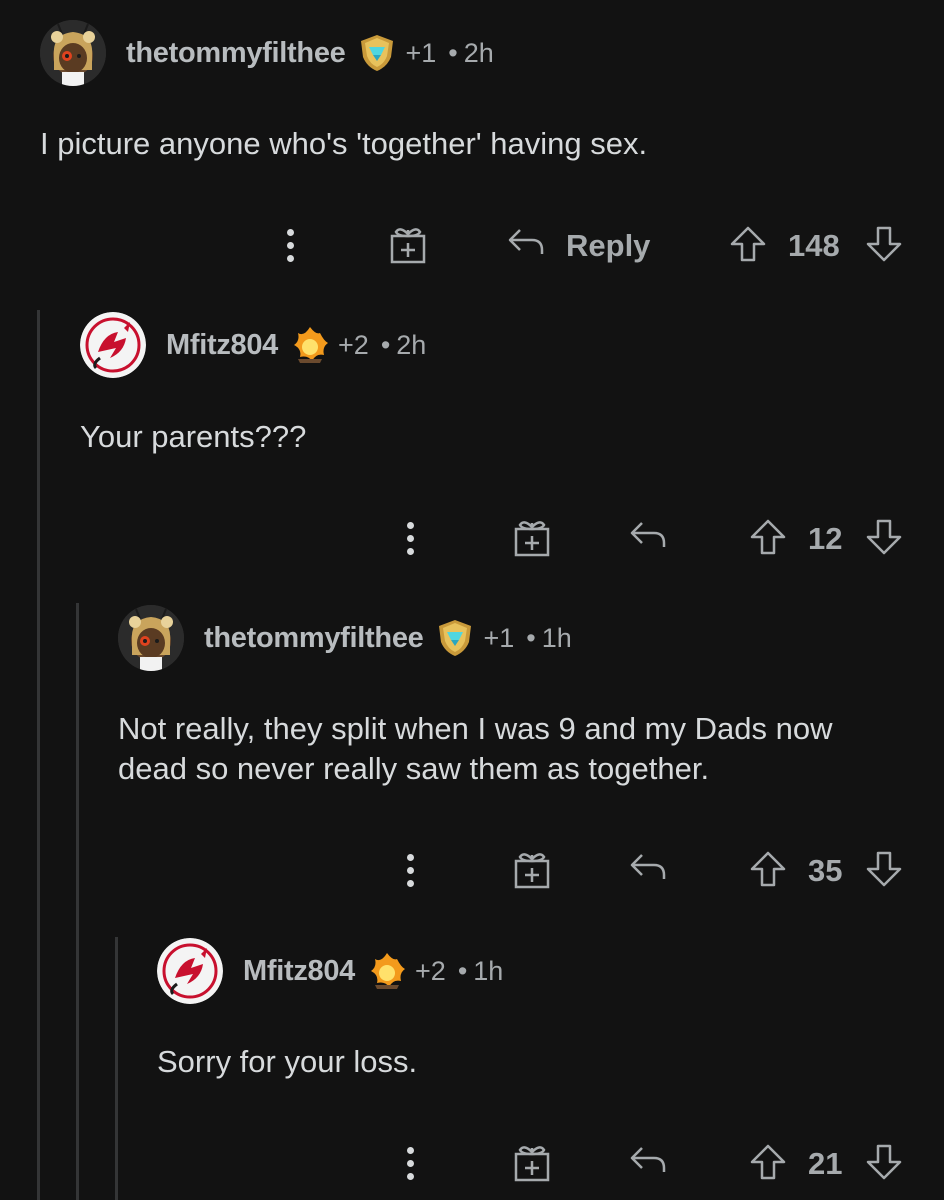 This screenshot has height=1200, width=944. What do you see at coordinates (825, 1163) in the screenshot?
I see `vote-count: 21` at bounding box center [825, 1163].